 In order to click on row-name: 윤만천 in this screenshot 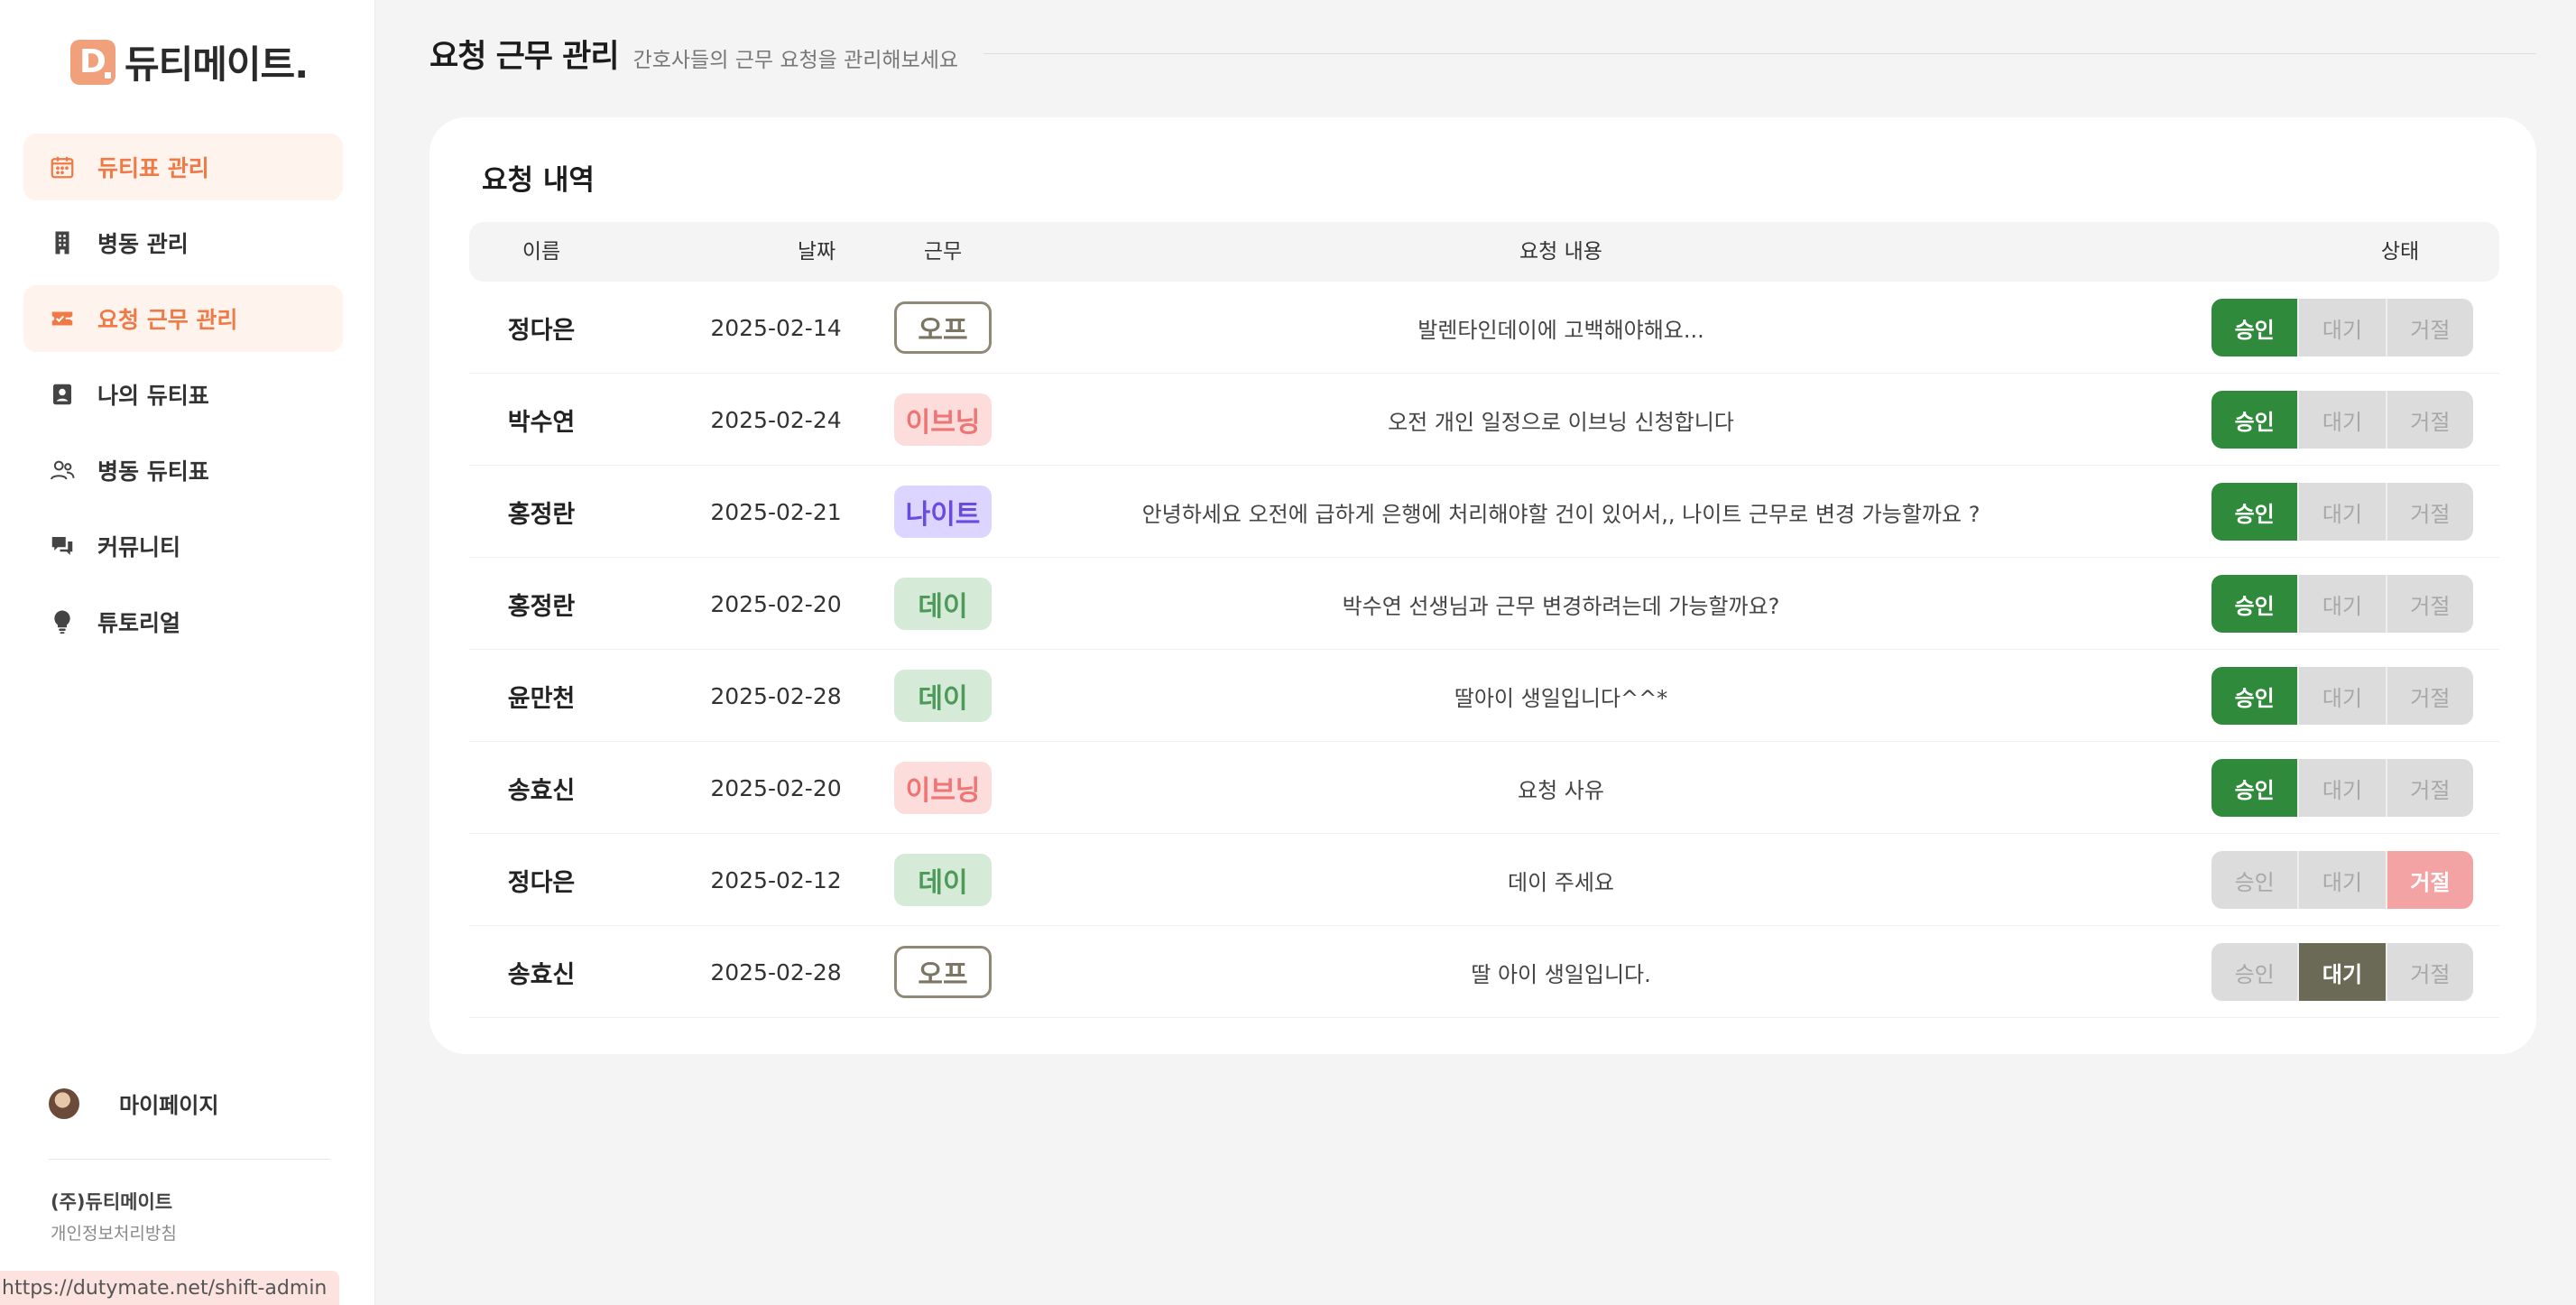, I will do `click(541, 698)`.